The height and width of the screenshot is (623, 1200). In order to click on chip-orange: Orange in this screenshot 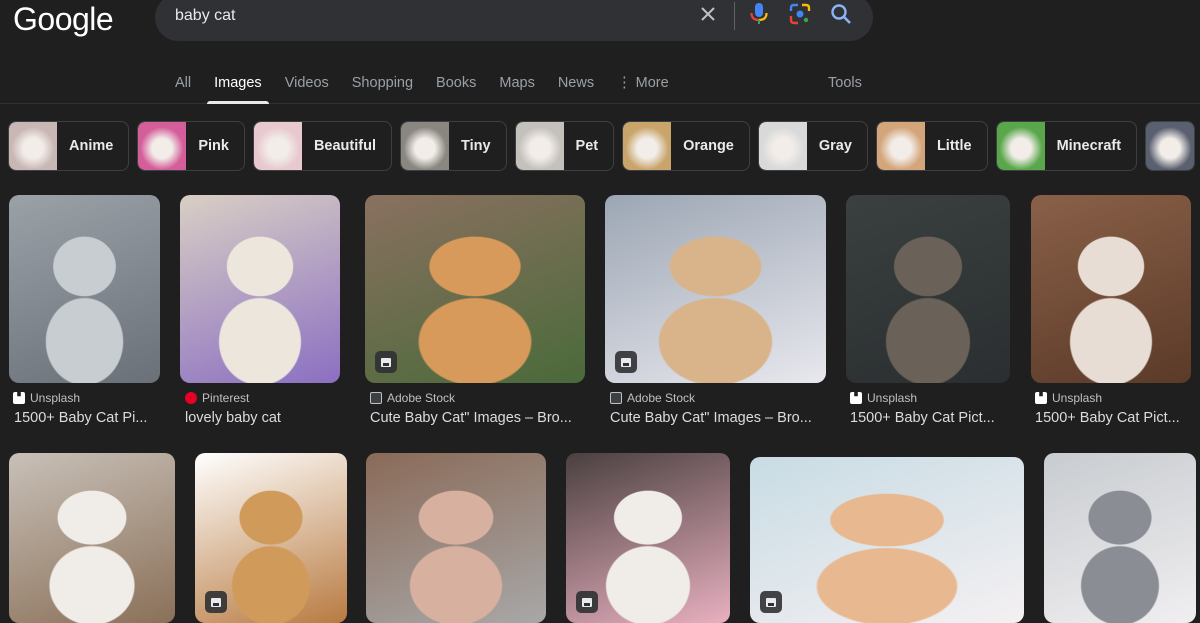, I will do `click(686, 146)`.